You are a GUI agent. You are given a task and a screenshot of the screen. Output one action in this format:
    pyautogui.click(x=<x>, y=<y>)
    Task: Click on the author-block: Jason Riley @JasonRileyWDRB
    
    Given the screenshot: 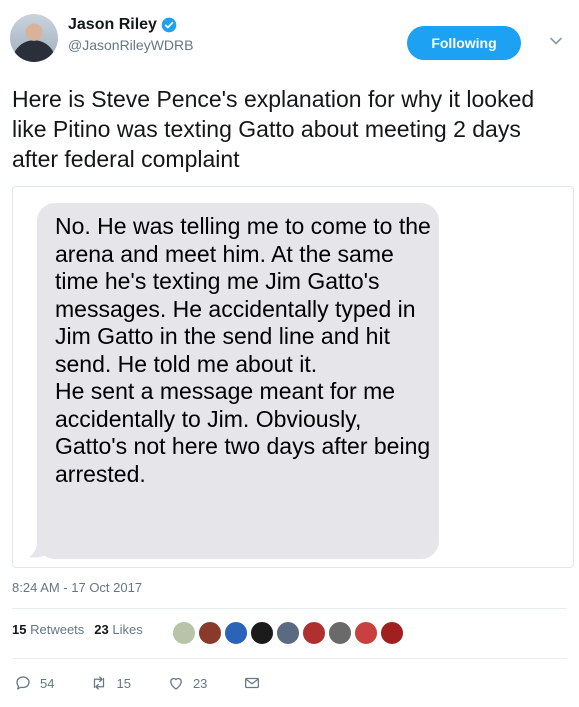 What is the action you would take?
    pyautogui.click(x=130, y=34)
    